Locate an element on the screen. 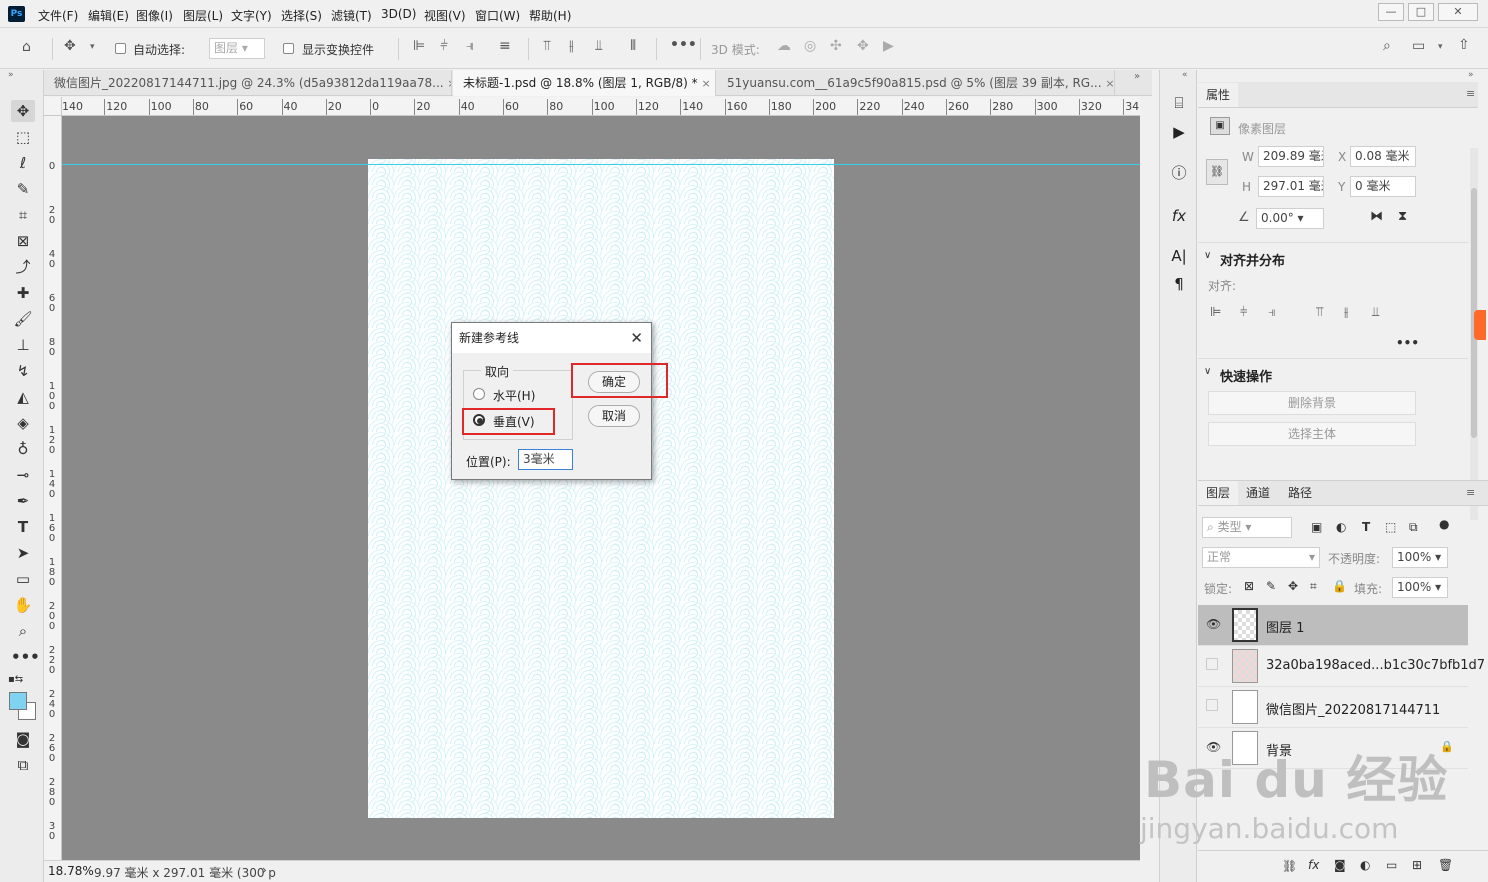 Image resolution: width=1488 pixels, height=882 pixels. tab-properties: 属性 is located at coordinates (1218, 95).